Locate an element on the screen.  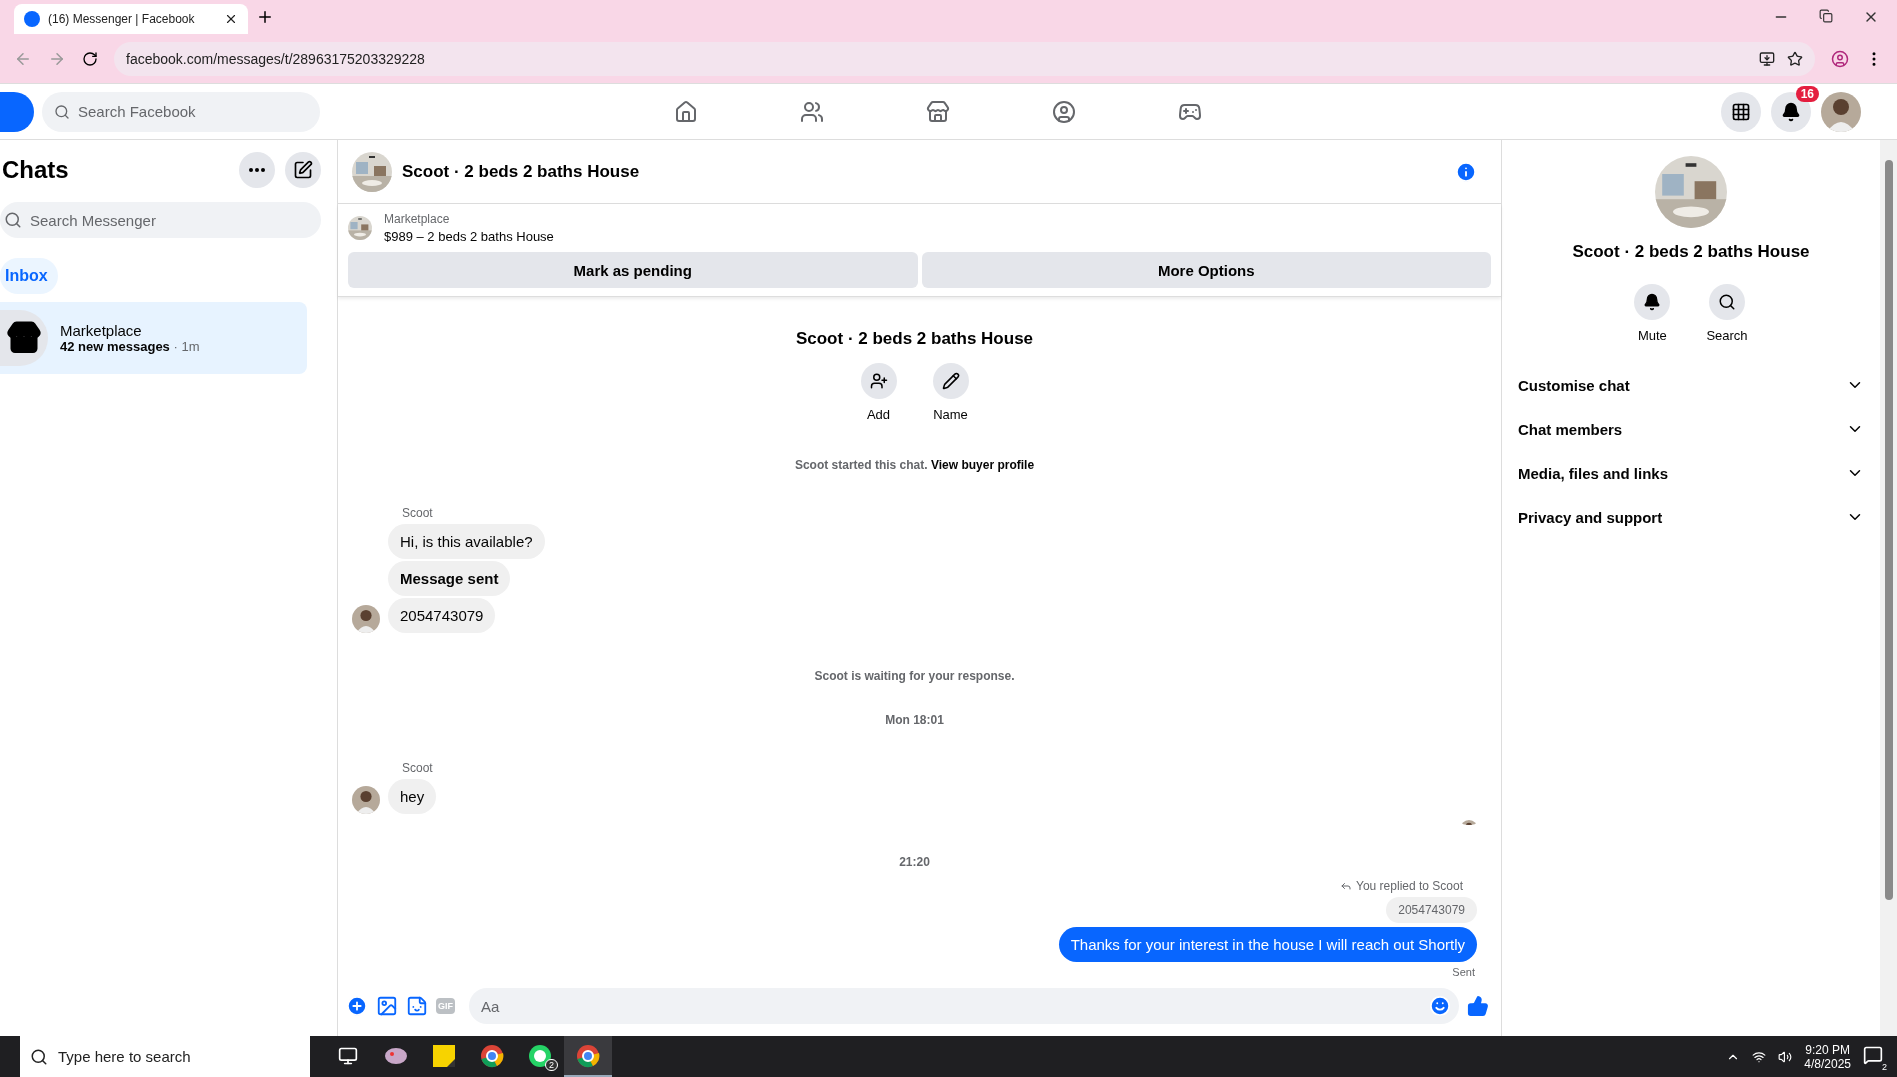
restore-icon is located at coordinates (1826, 16).